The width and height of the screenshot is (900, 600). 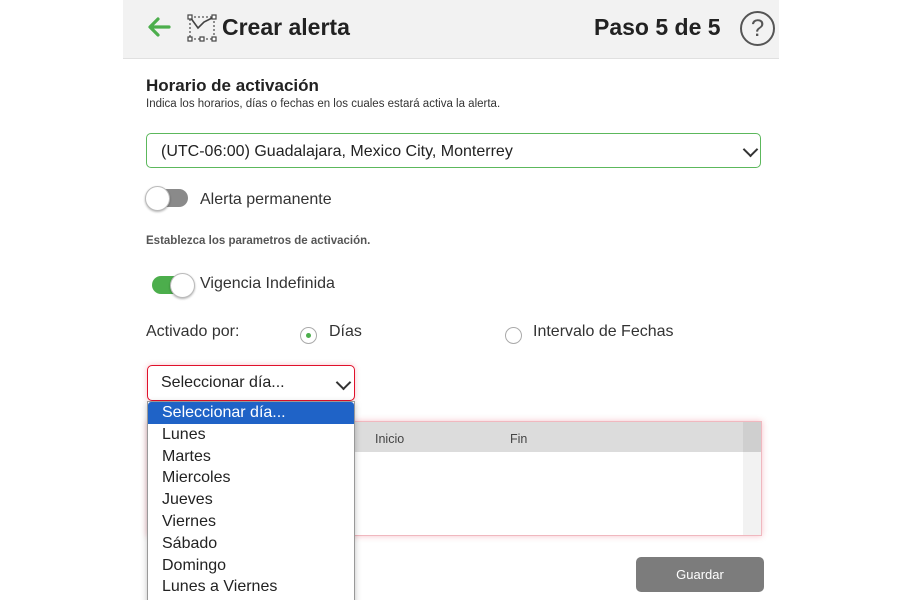 What do you see at coordinates (251, 435) in the screenshot?
I see `day-option: Lunes` at bounding box center [251, 435].